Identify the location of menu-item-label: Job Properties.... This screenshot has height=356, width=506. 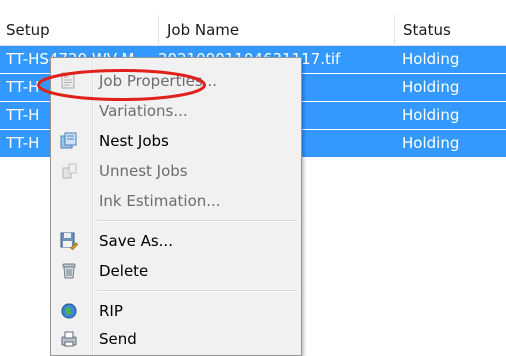
(158, 81).